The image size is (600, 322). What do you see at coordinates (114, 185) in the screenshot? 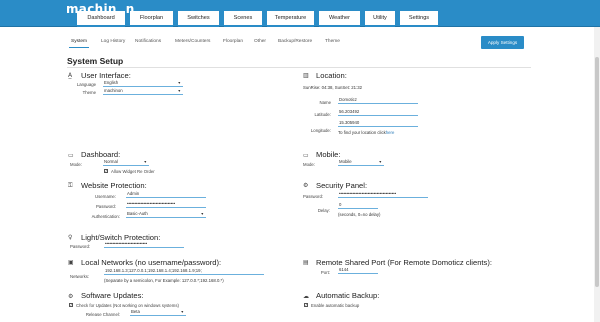
I see `website-protection-title: Website Protection:` at bounding box center [114, 185].